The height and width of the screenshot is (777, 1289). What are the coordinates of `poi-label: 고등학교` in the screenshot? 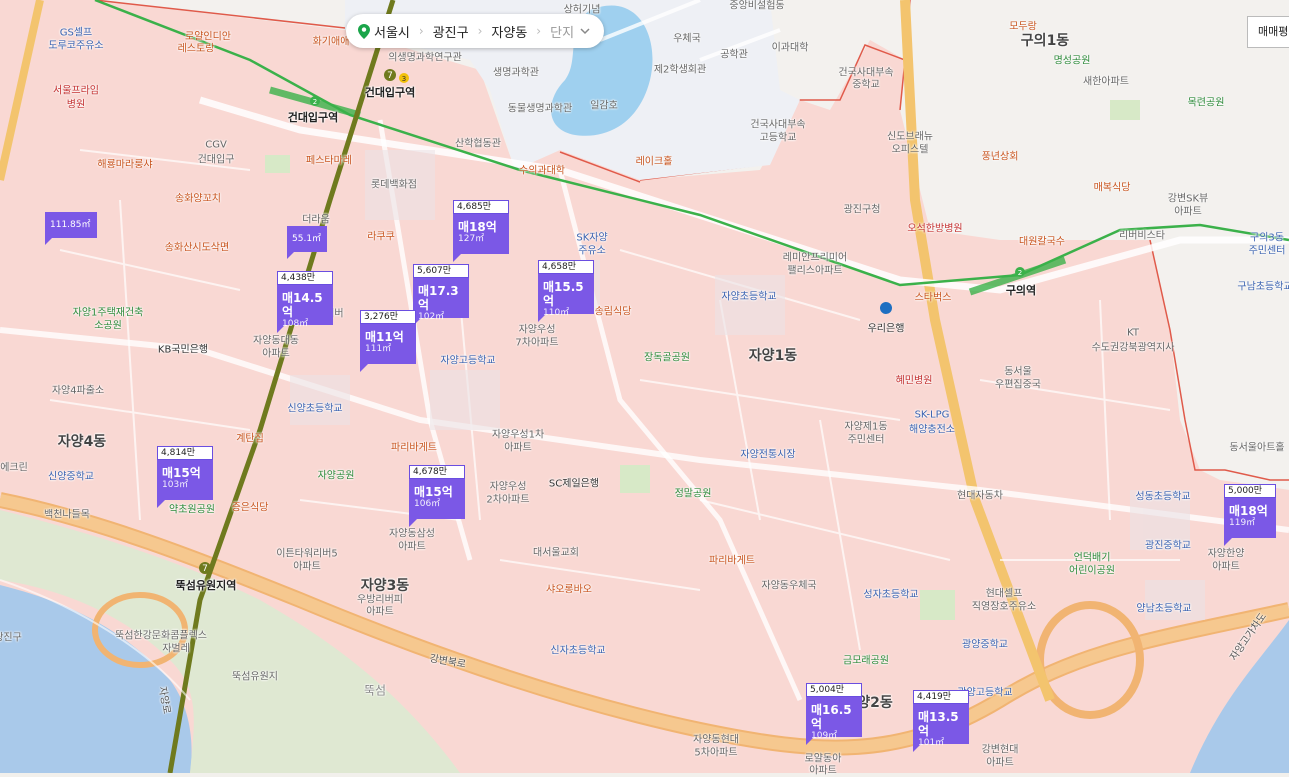 It's located at (778, 136).